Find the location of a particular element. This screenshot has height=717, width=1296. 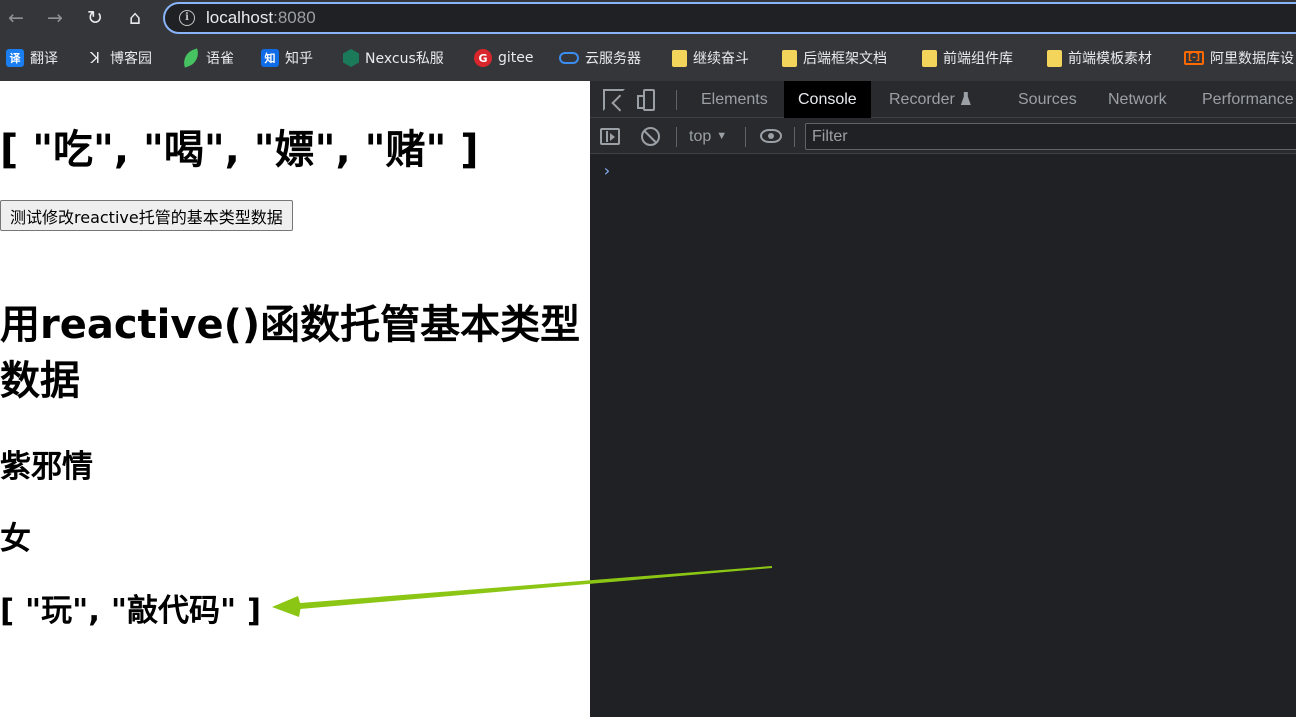

bookmark-label: 知乎 is located at coordinates (299, 59).